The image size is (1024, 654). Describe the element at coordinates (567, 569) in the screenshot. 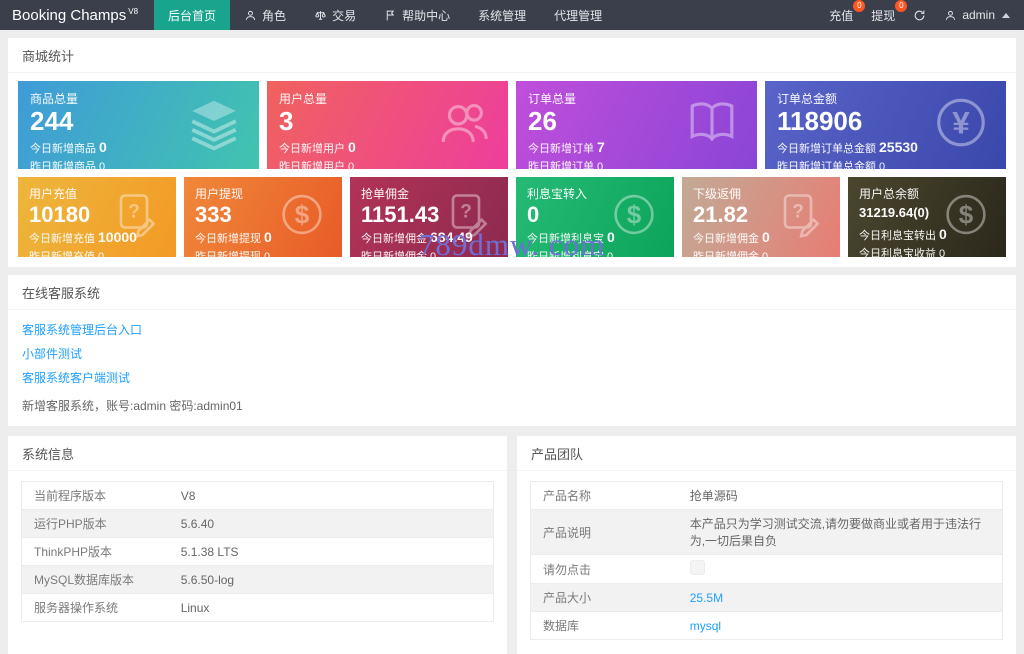

I see `row-label: 请勿点击` at that location.